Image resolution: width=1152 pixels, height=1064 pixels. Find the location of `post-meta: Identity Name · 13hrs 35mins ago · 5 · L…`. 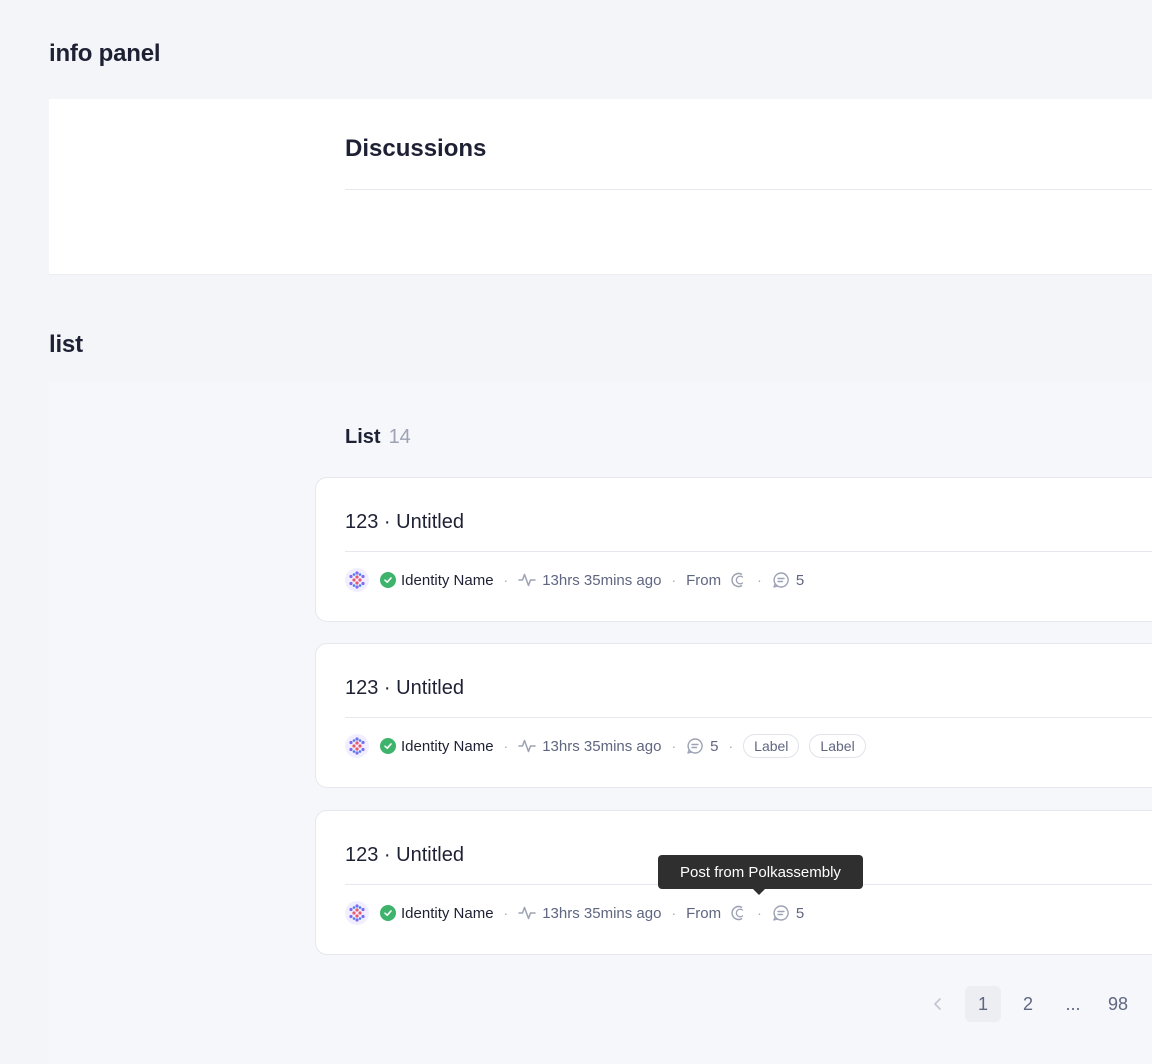

post-meta: Identity Name · 13hrs 35mins ago · 5 · L… is located at coordinates (610, 746).